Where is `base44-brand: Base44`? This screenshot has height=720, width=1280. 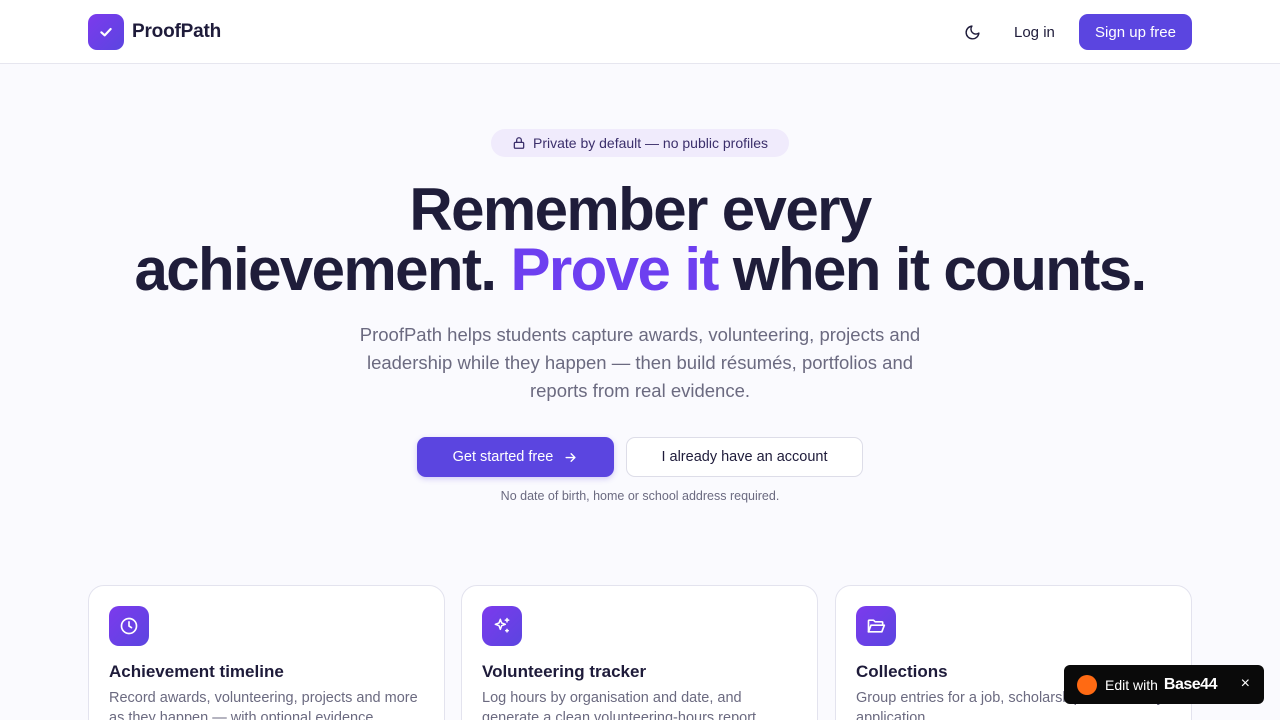 base44-brand: Base44 is located at coordinates (1190, 684).